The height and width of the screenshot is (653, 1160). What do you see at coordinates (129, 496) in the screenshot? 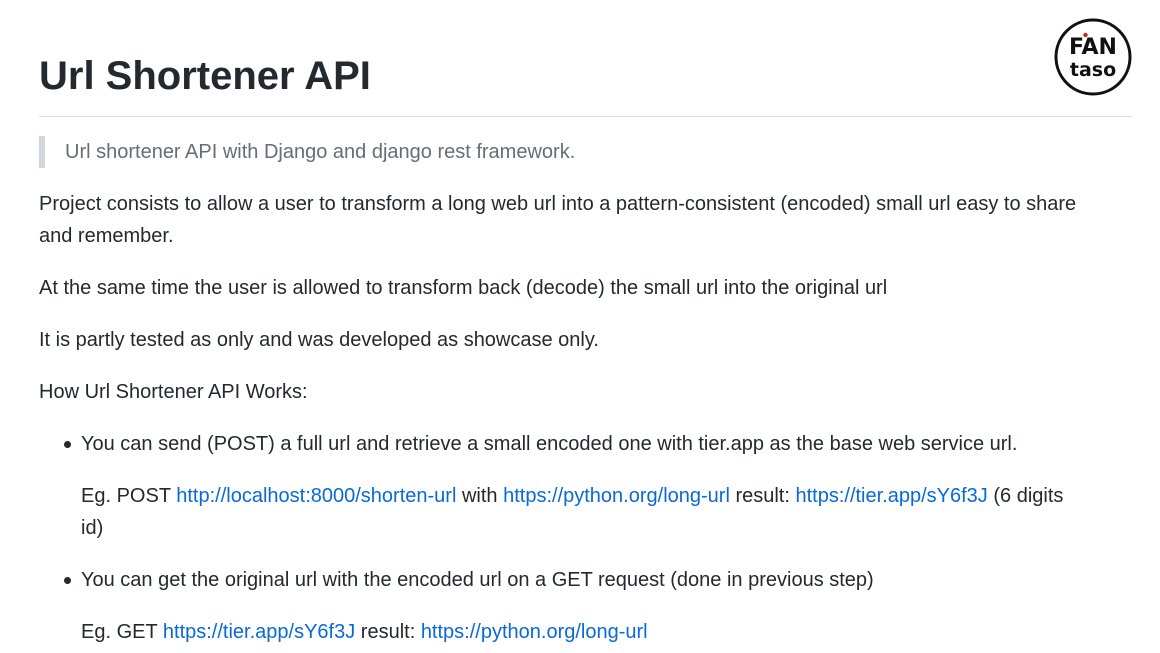
I see `example-post-prefix: Eg. POST` at bounding box center [129, 496].